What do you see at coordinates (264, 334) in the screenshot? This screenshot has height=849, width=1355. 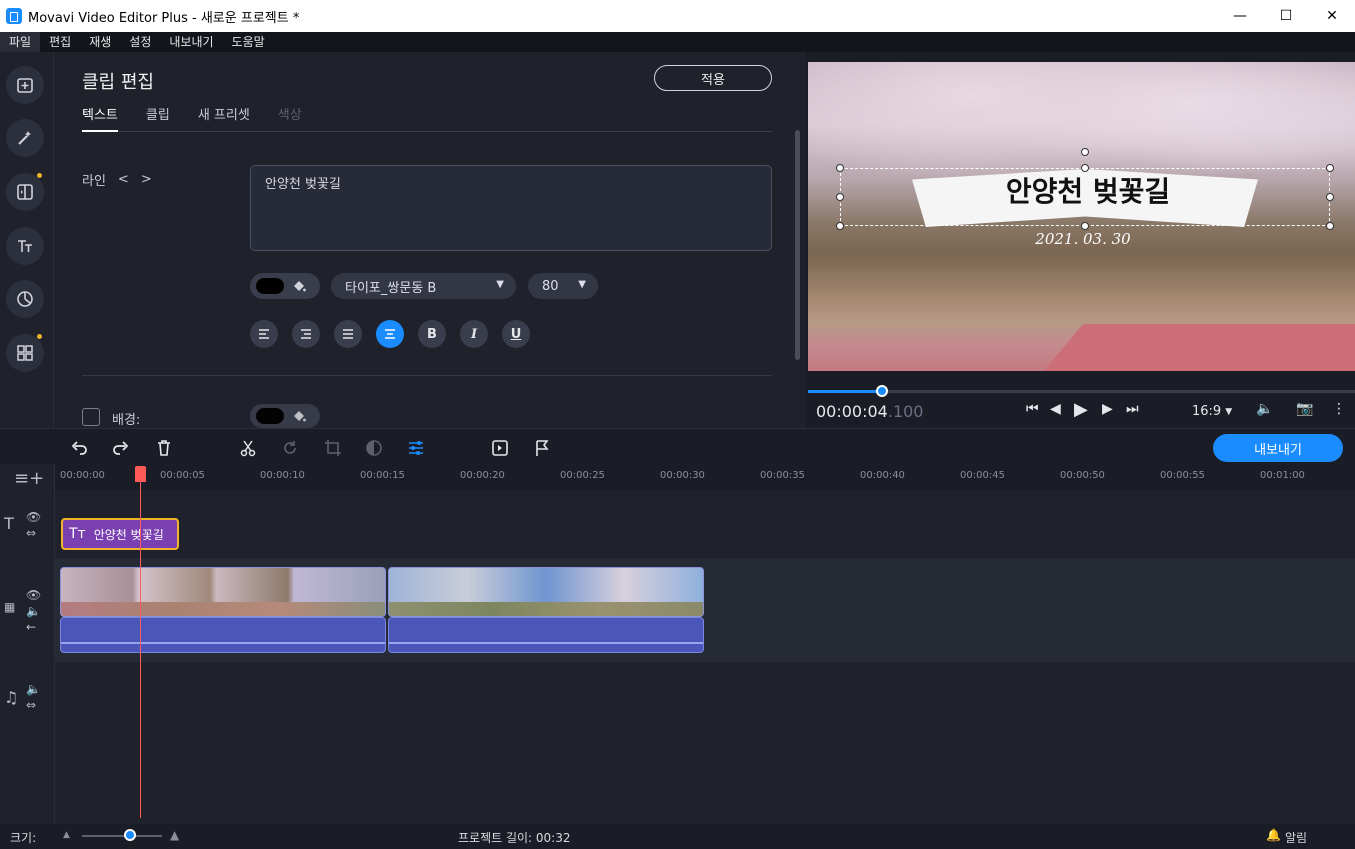 I see `align-left-button` at bounding box center [264, 334].